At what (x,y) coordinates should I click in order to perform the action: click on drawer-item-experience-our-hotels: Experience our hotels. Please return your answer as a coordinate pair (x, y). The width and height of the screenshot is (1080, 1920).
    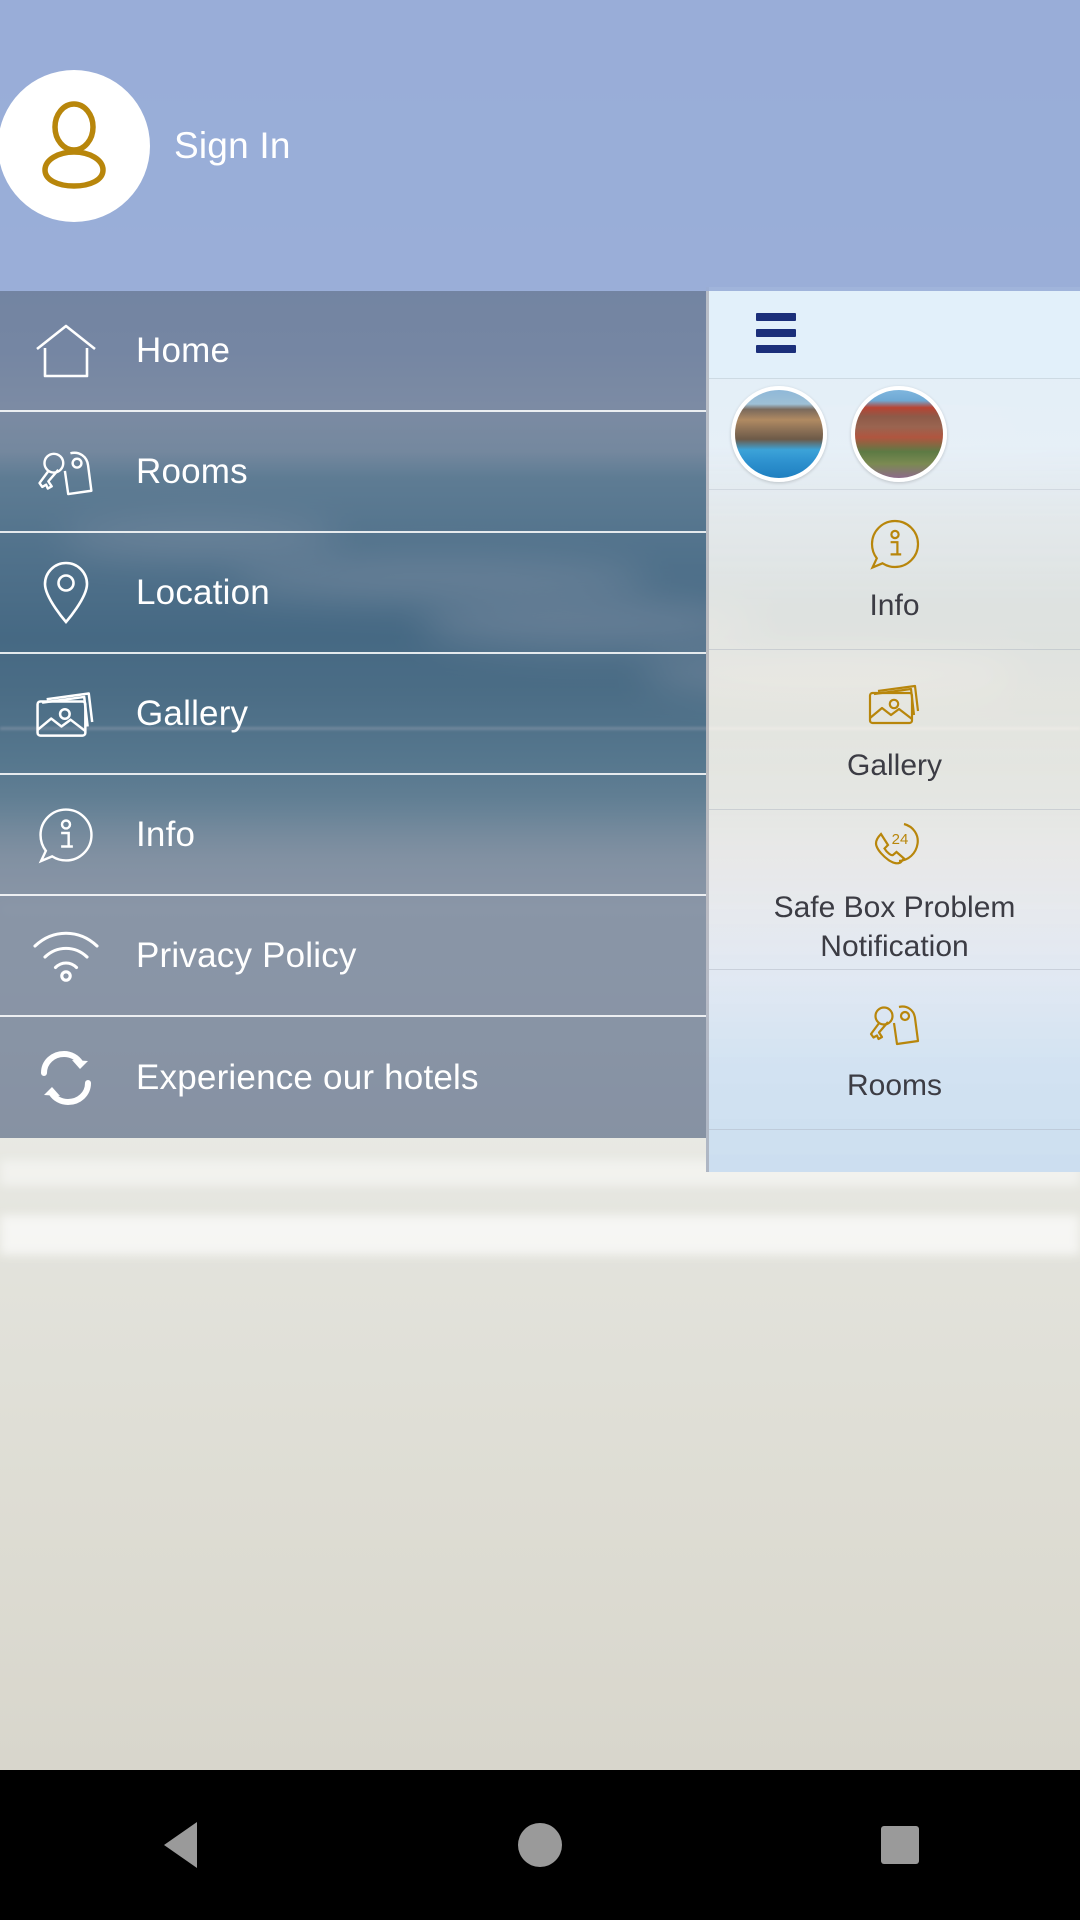
    Looking at the image, I should click on (353, 1077).